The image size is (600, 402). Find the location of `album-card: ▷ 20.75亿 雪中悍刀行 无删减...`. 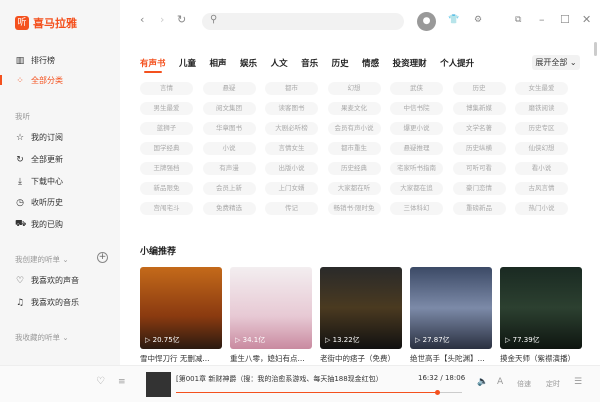

album-card: ▷ 20.75亿 雪中悍刀行 无删减... is located at coordinates (181, 315).